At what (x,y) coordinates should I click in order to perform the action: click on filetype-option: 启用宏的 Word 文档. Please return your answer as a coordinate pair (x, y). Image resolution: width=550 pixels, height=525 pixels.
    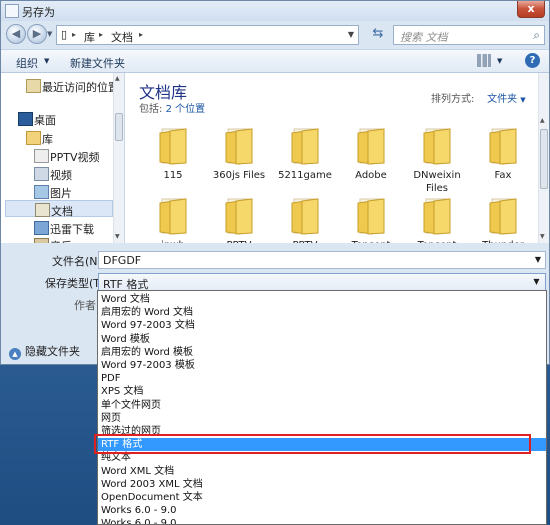
    Looking at the image, I should click on (147, 312).